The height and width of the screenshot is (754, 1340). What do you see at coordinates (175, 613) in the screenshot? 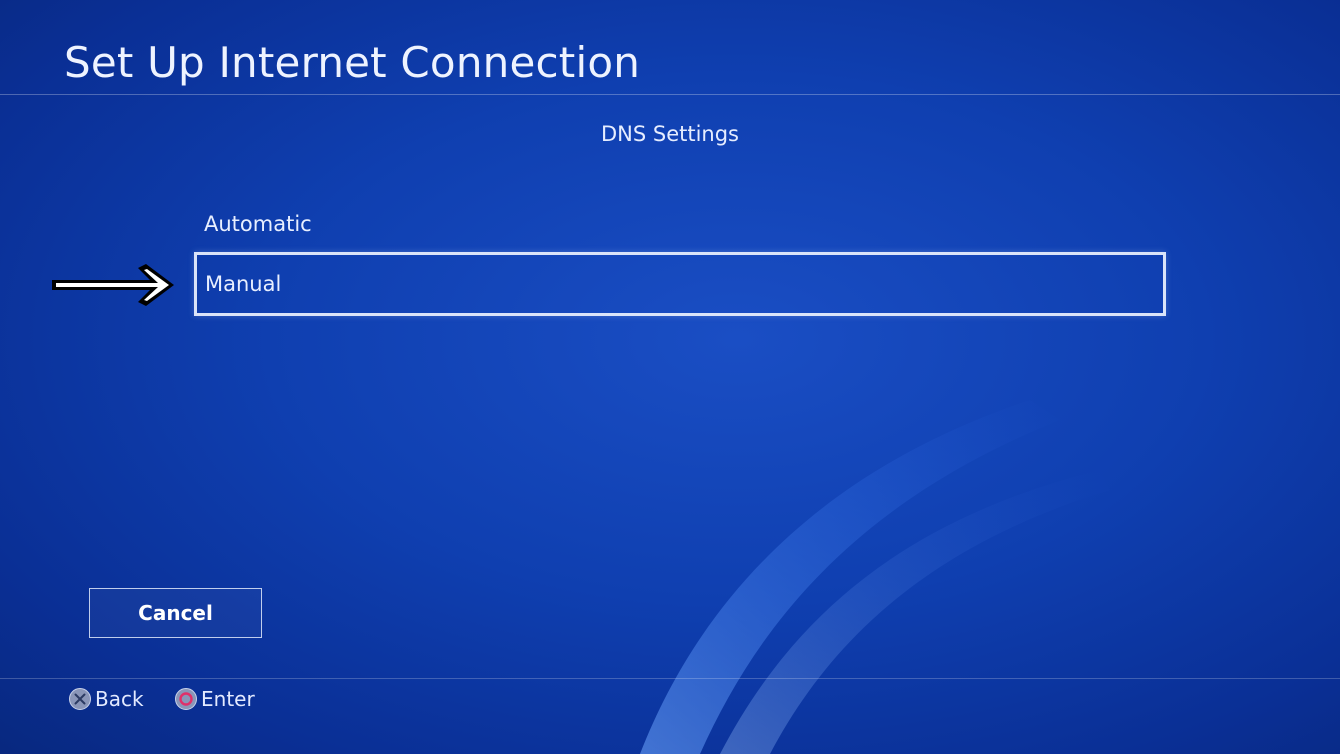
I see `cancel-button: Cancel` at bounding box center [175, 613].